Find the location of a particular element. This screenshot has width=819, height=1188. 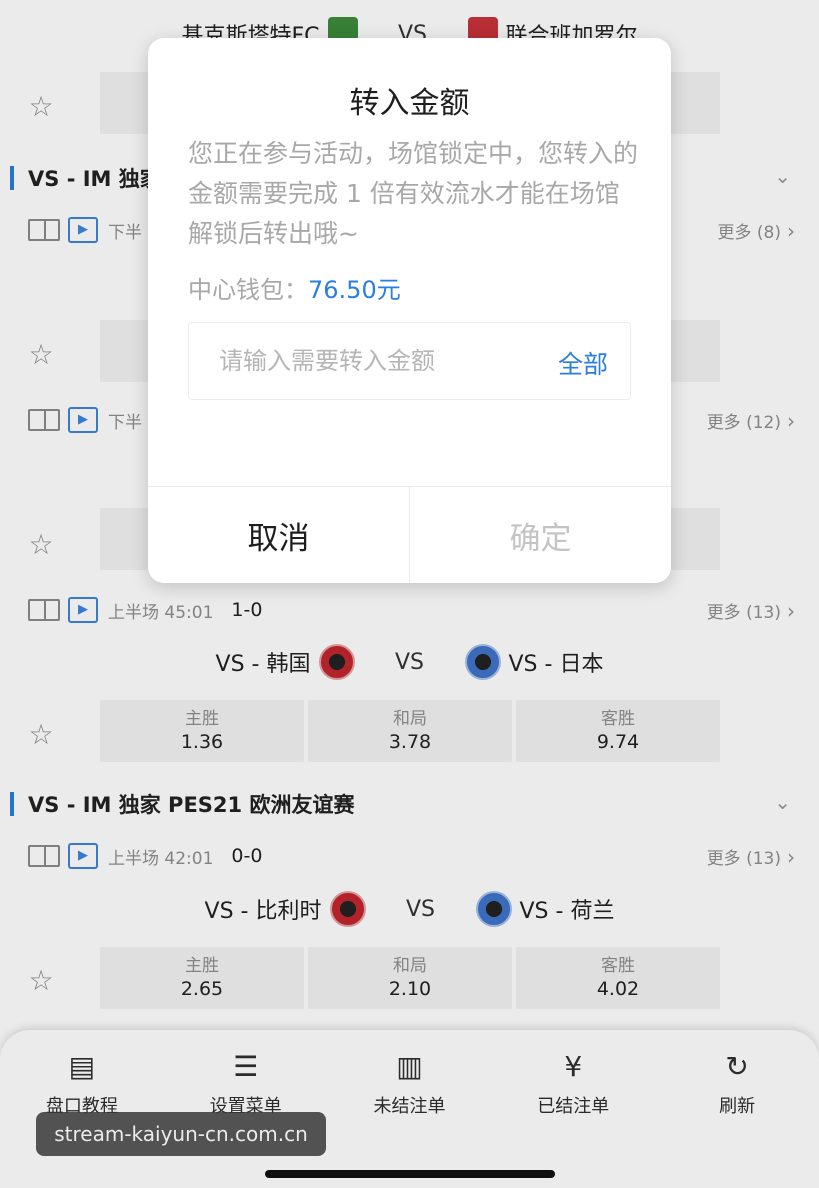

amount-input-box: 全部 is located at coordinates (409, 361).